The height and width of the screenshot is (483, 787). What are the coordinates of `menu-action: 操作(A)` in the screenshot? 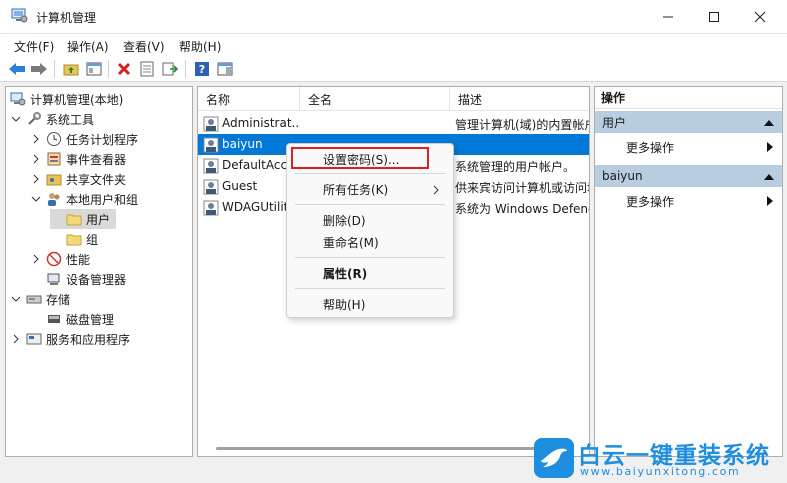 It's located at (88, 46).